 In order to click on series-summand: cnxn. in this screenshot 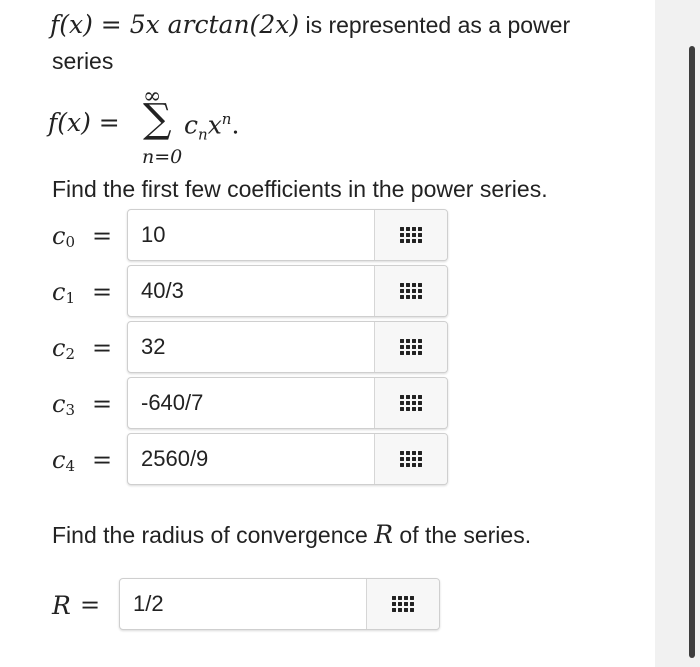, I will do `click(211, 126)`.